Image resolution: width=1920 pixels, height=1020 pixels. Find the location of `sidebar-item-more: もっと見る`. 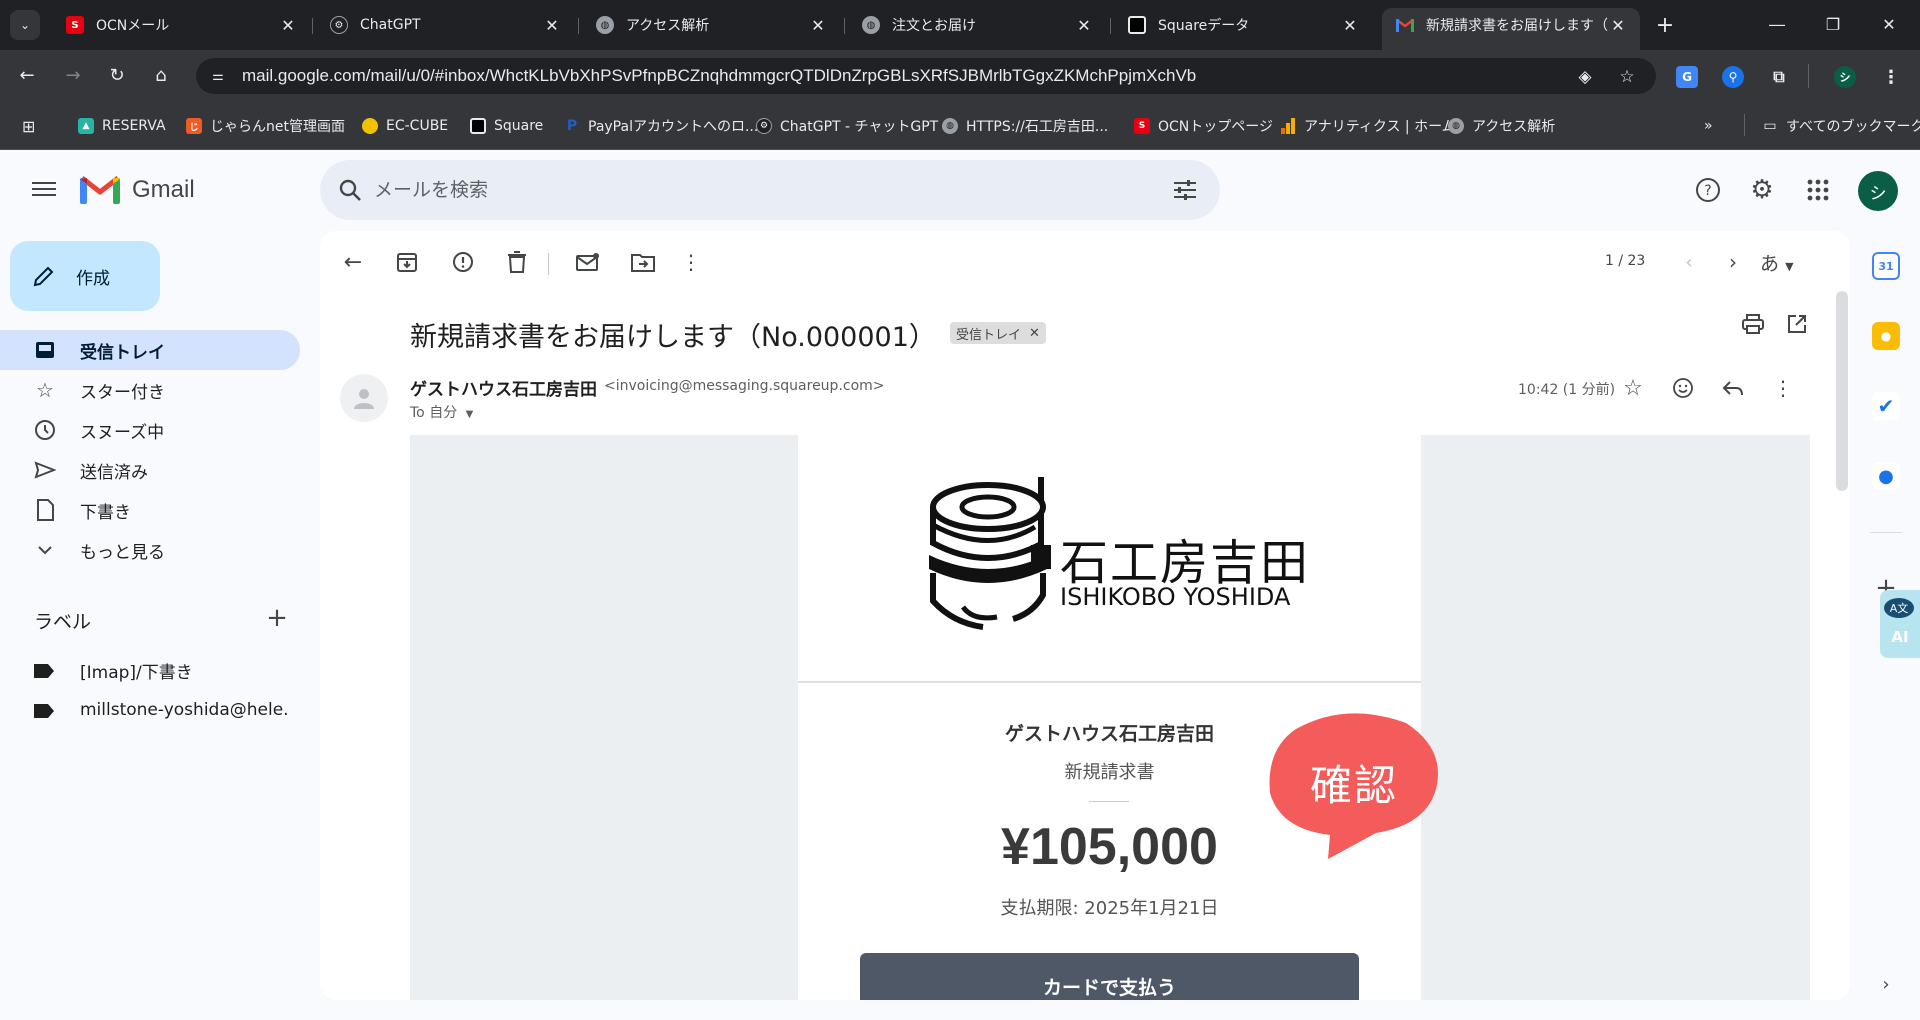

sidebar-item-more: もっと見る is located at coordinates (150, 550).